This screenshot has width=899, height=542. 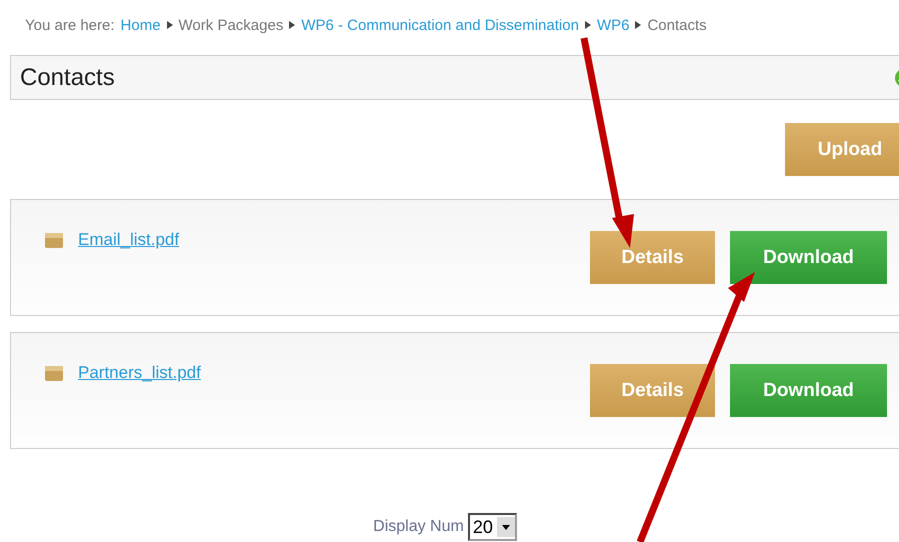 I want to click on upload-button: Upload, so click(x=842, y=149).